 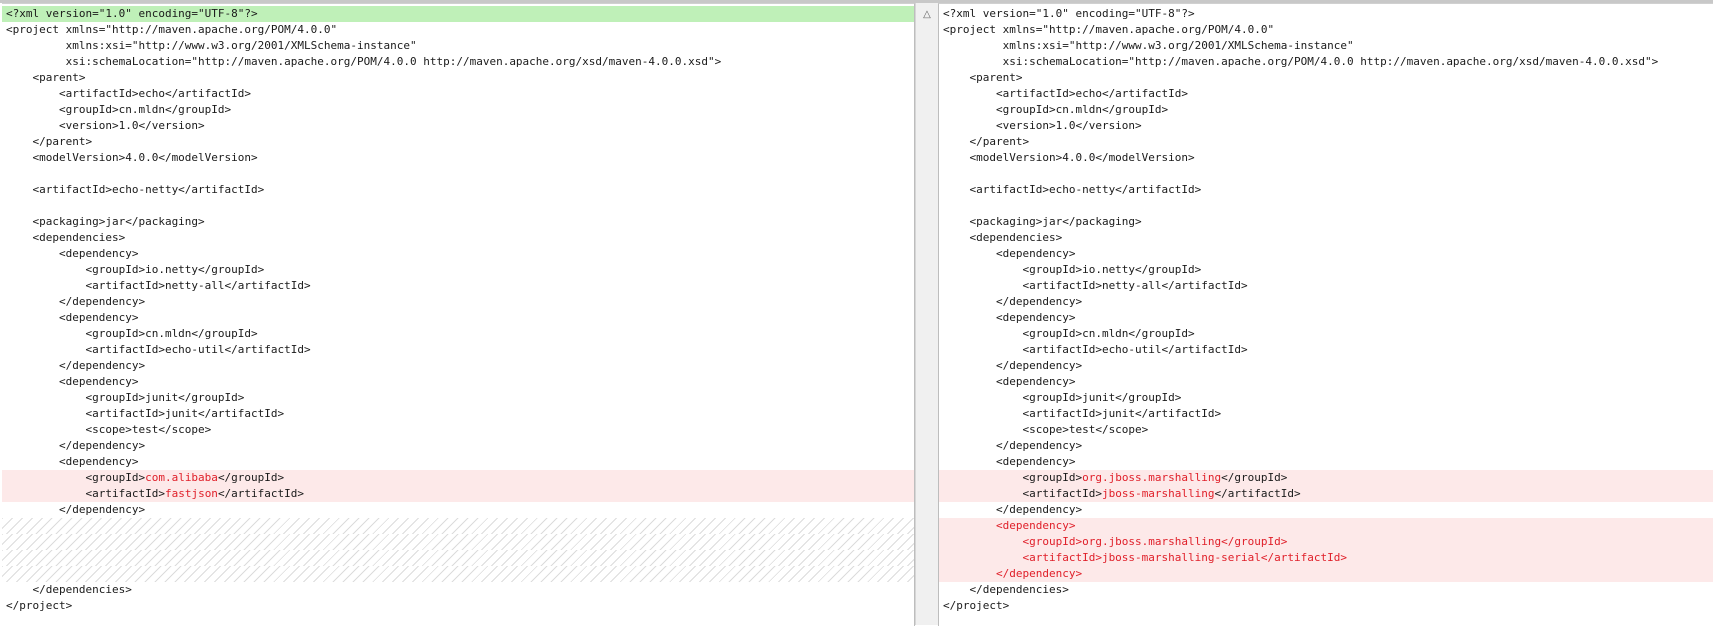 What do you see at coordinates (458, 78) in the screenshot?
I see `left-pane-line: <parent>` at bounding box center [458, 78].